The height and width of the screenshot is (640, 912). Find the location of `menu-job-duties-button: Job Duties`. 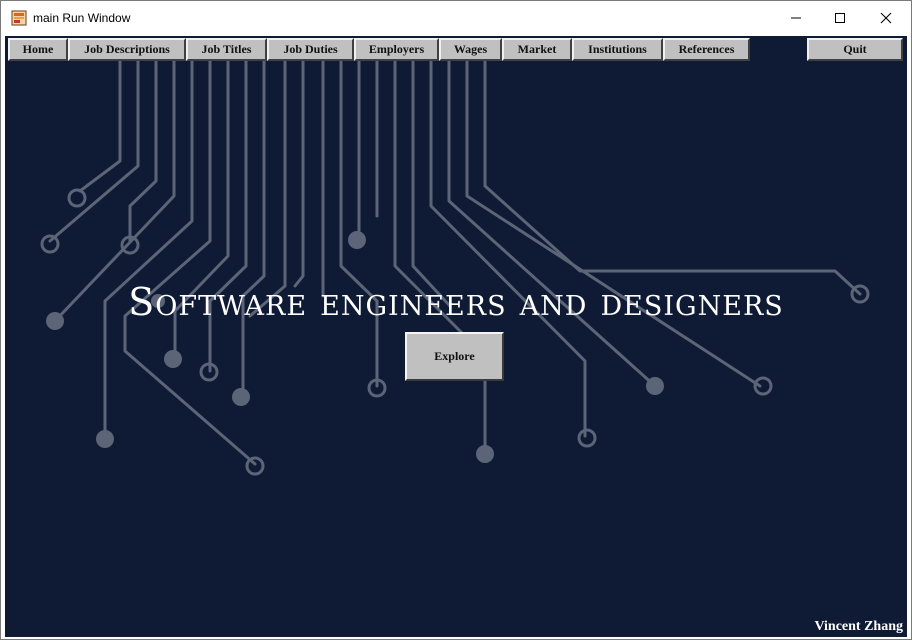

menu-job-duties-button: Job Duties is located at coordinates (310, 49).